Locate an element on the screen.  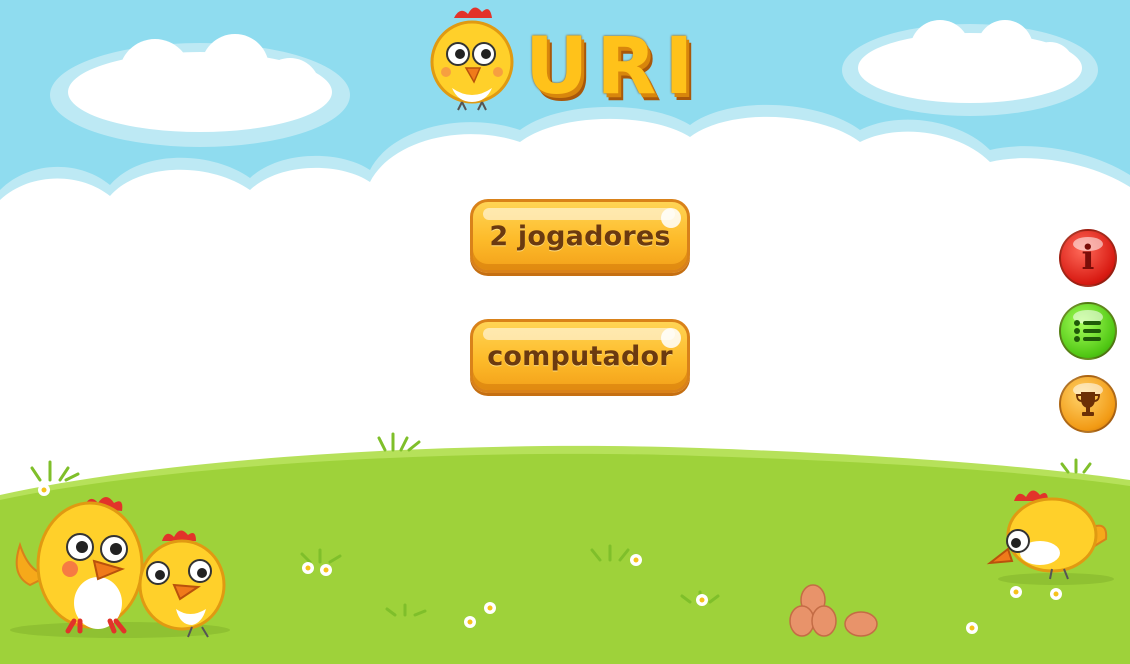
list-button is located at coordinates (1088, 331).